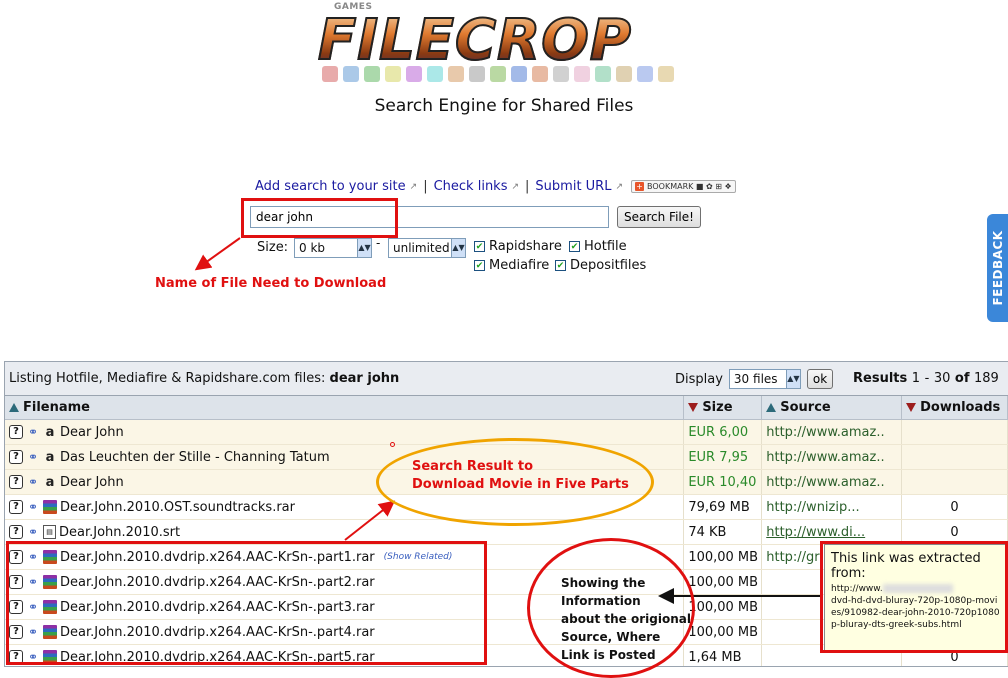  Describe the element at coordinates (50, 507) in the screenshot. I see `rar-icon` at that location.